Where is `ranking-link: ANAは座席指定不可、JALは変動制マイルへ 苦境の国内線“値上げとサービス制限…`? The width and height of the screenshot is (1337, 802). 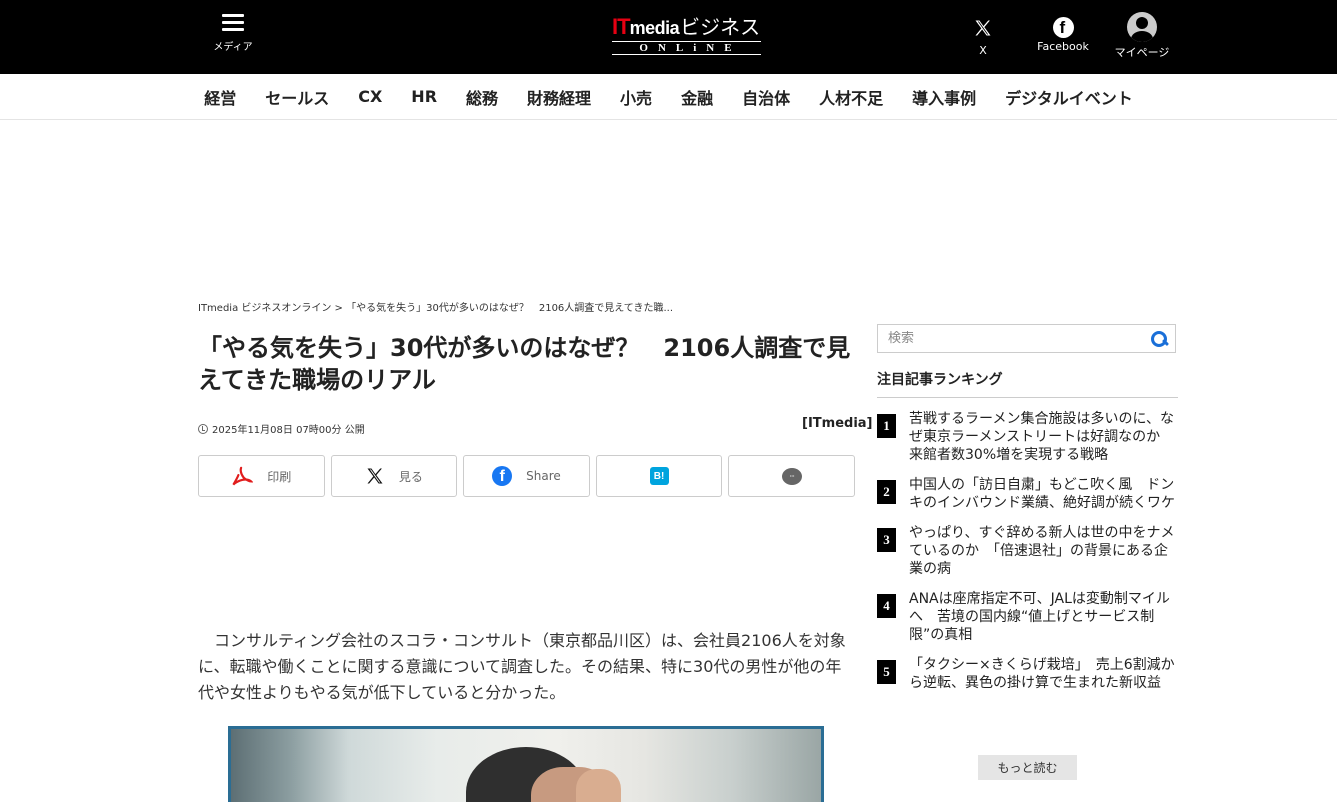 ranking-link: ANAは座席指定不可、JALは変動制マイルへ 苦境の国内線“値上げとサービス制限… is located at coordinates (1043, 617).